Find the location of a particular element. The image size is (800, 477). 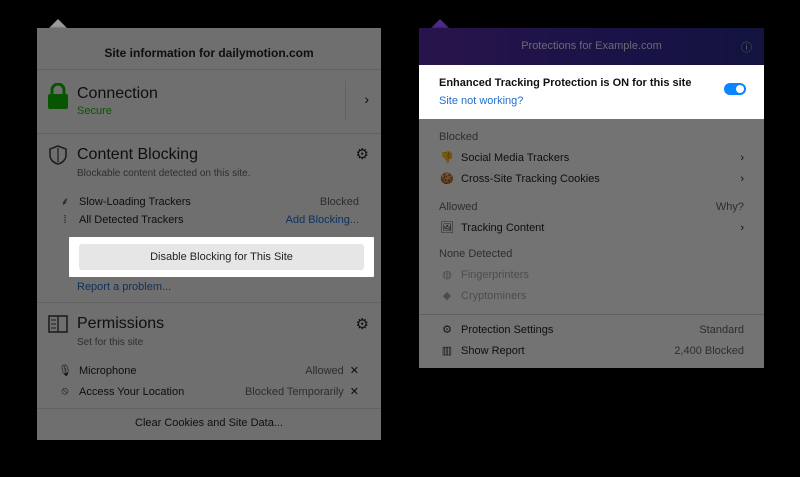

item-value: Standard is located at coordinates (721, 329).